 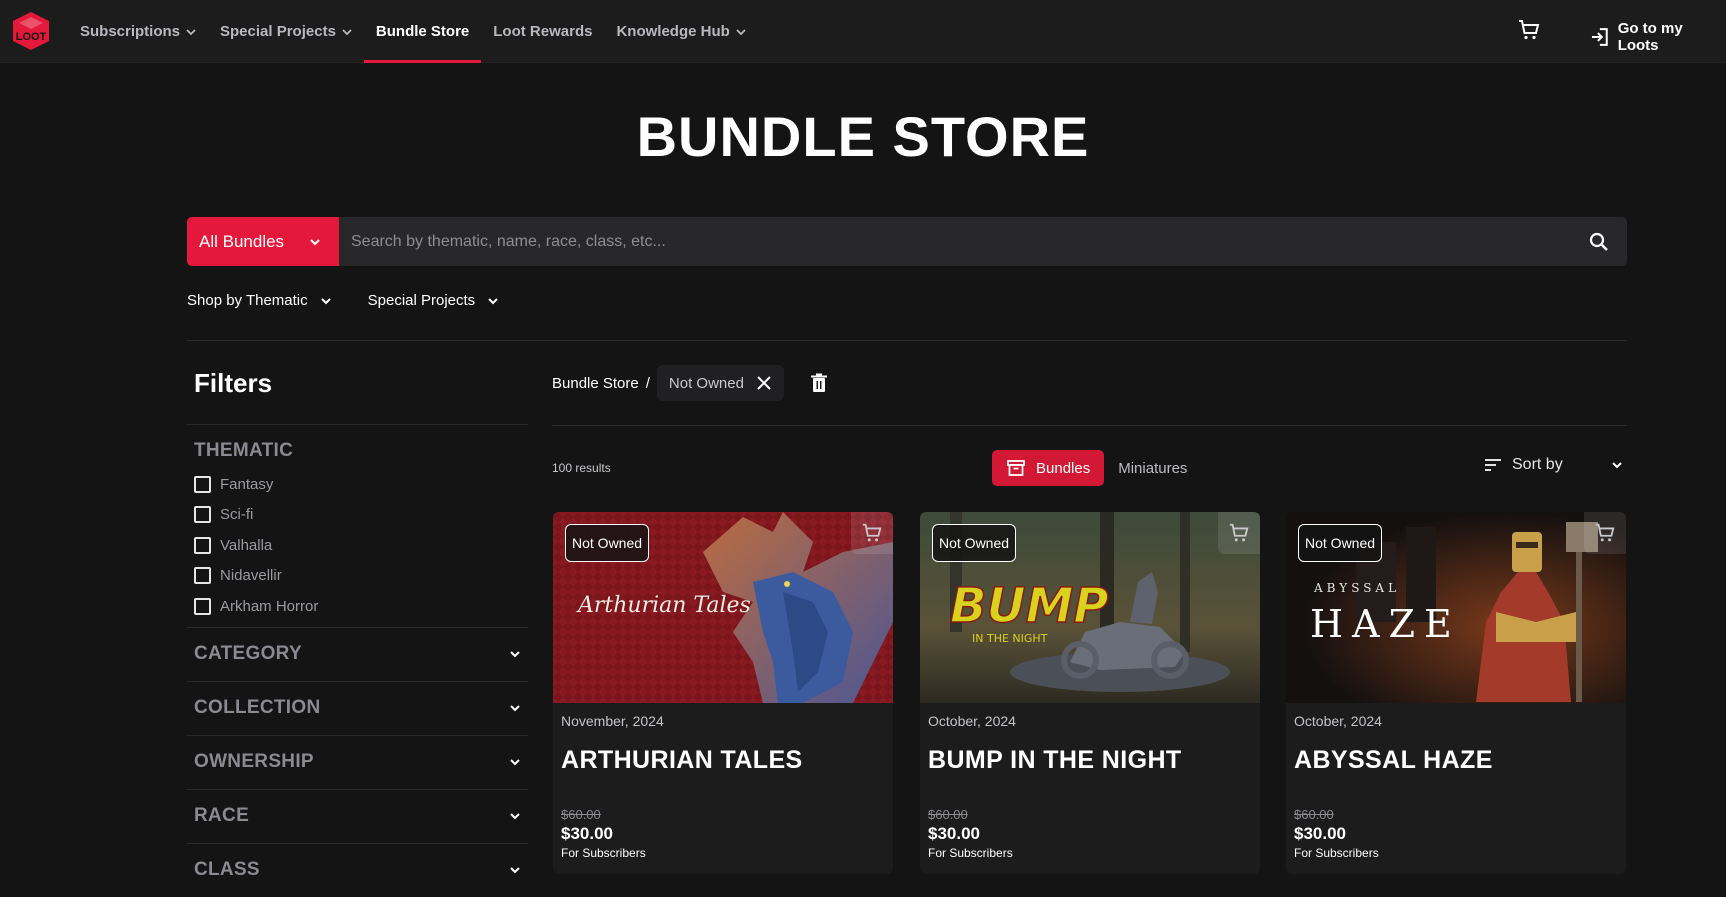 I want to click on filter-accordion-category: CATEGORY, so click(x=357, y=654).